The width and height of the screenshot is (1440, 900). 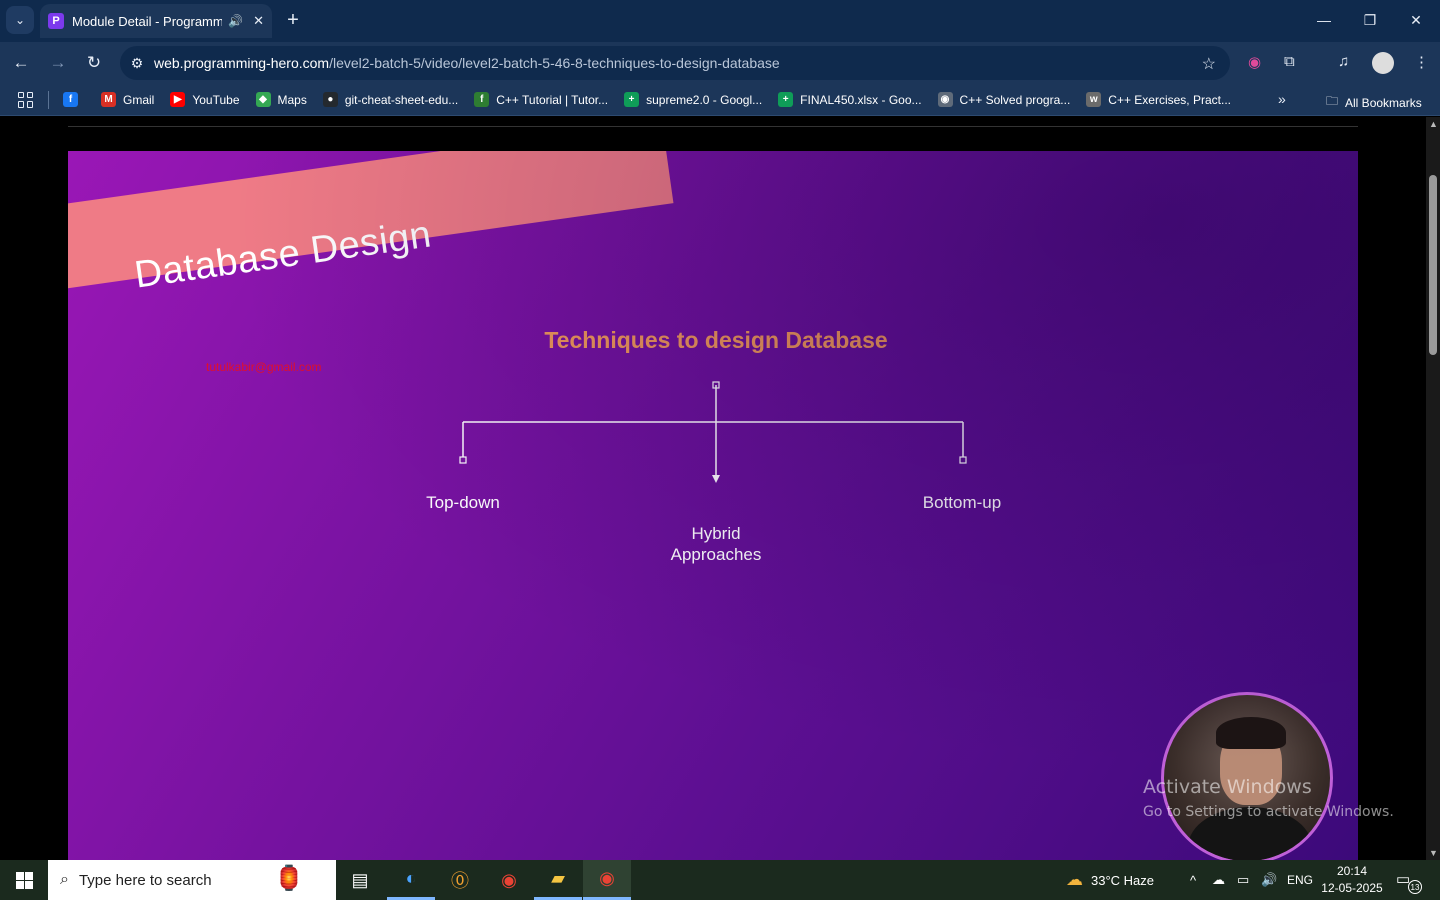 What do you see at coordinates (1123, 880) in the screenshot?
I see `weather-text: 33°C Haze` at bounding box center [1123, 880].